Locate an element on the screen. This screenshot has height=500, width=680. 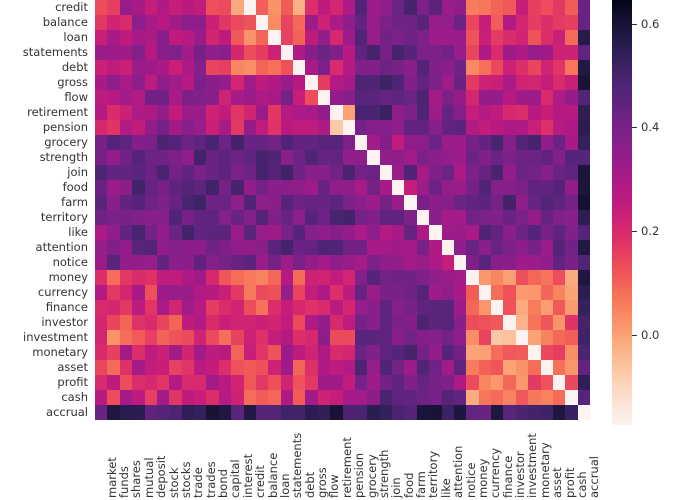
colorbar-tick-mark is located at coordinates (634, 335).